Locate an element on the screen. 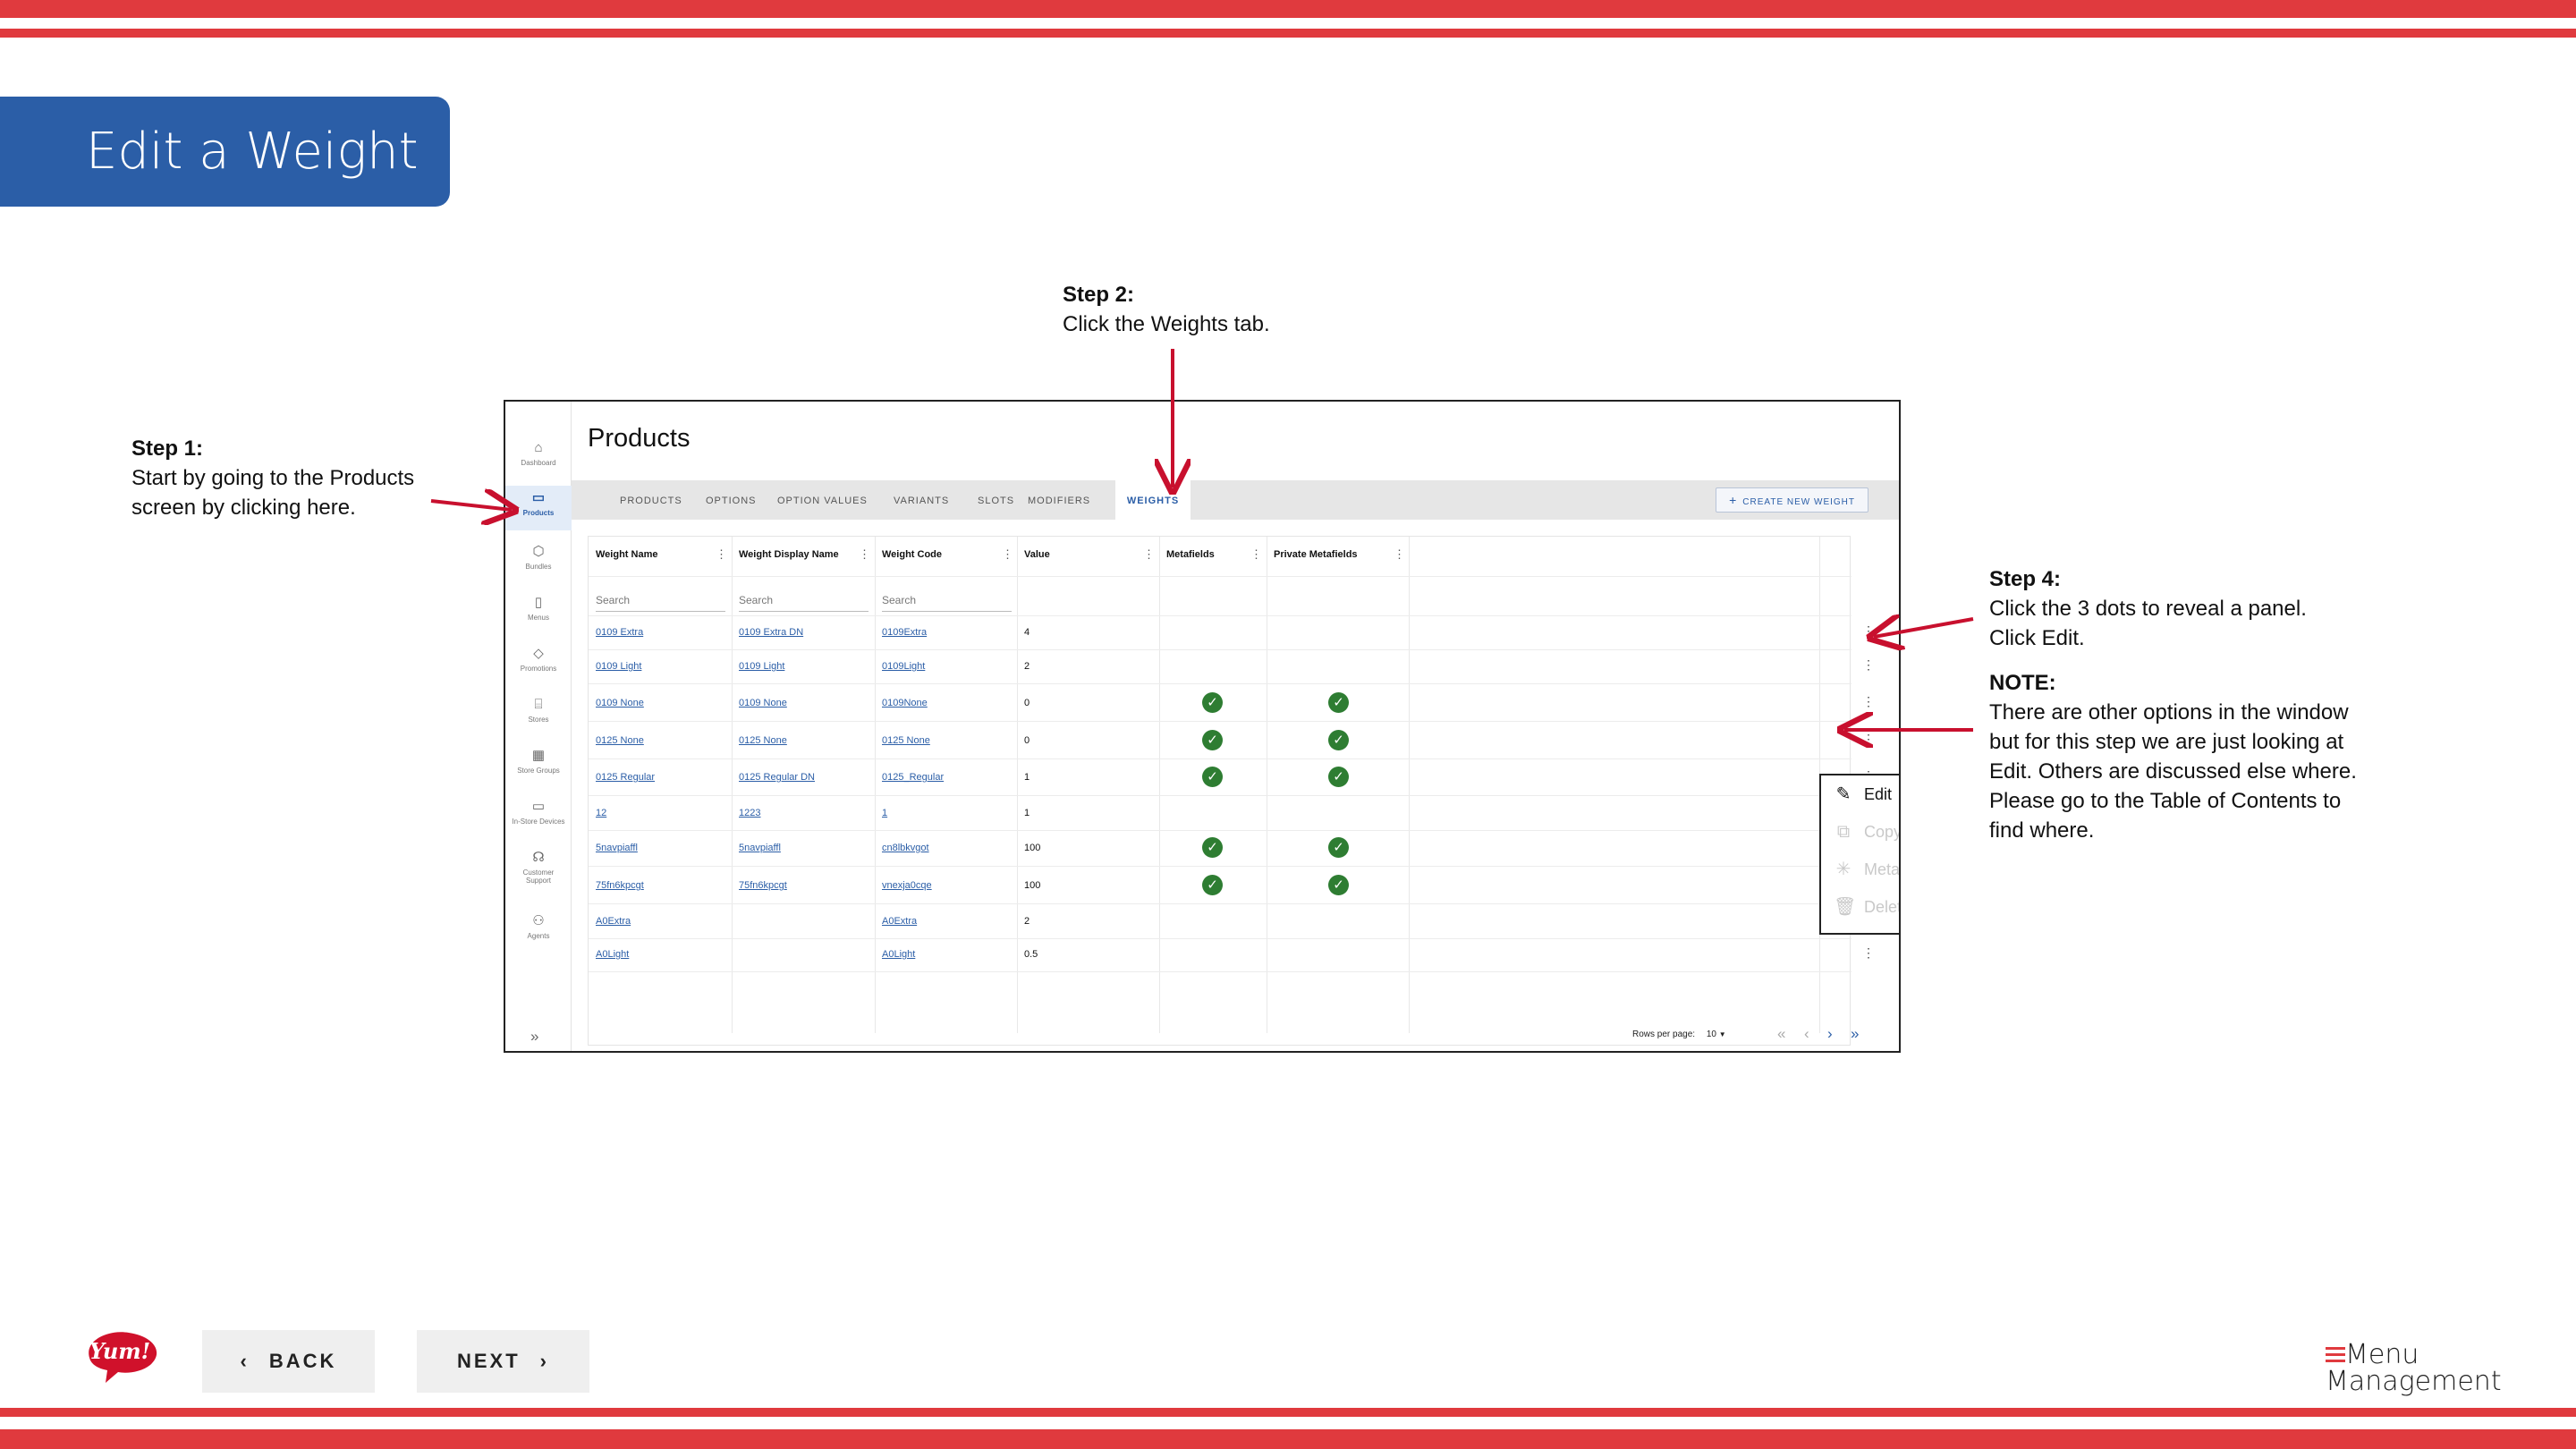 The width and height of the screenshot is (2576, 1449). previous-page-icon: ‹ is located at coordinates (1806, 1034).